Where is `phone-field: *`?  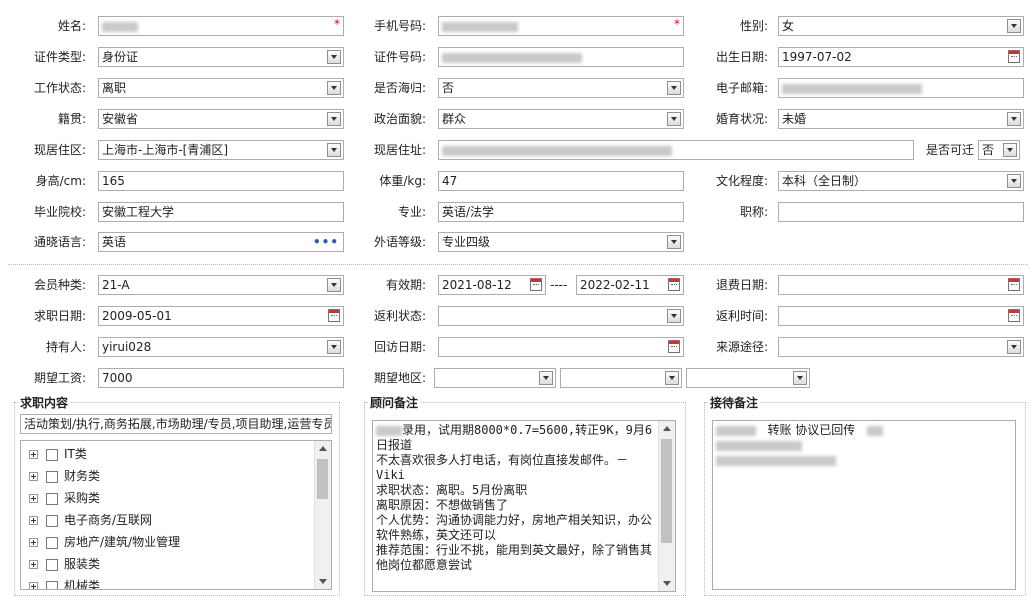 phone-field: * is located at coordinates (561, 26).